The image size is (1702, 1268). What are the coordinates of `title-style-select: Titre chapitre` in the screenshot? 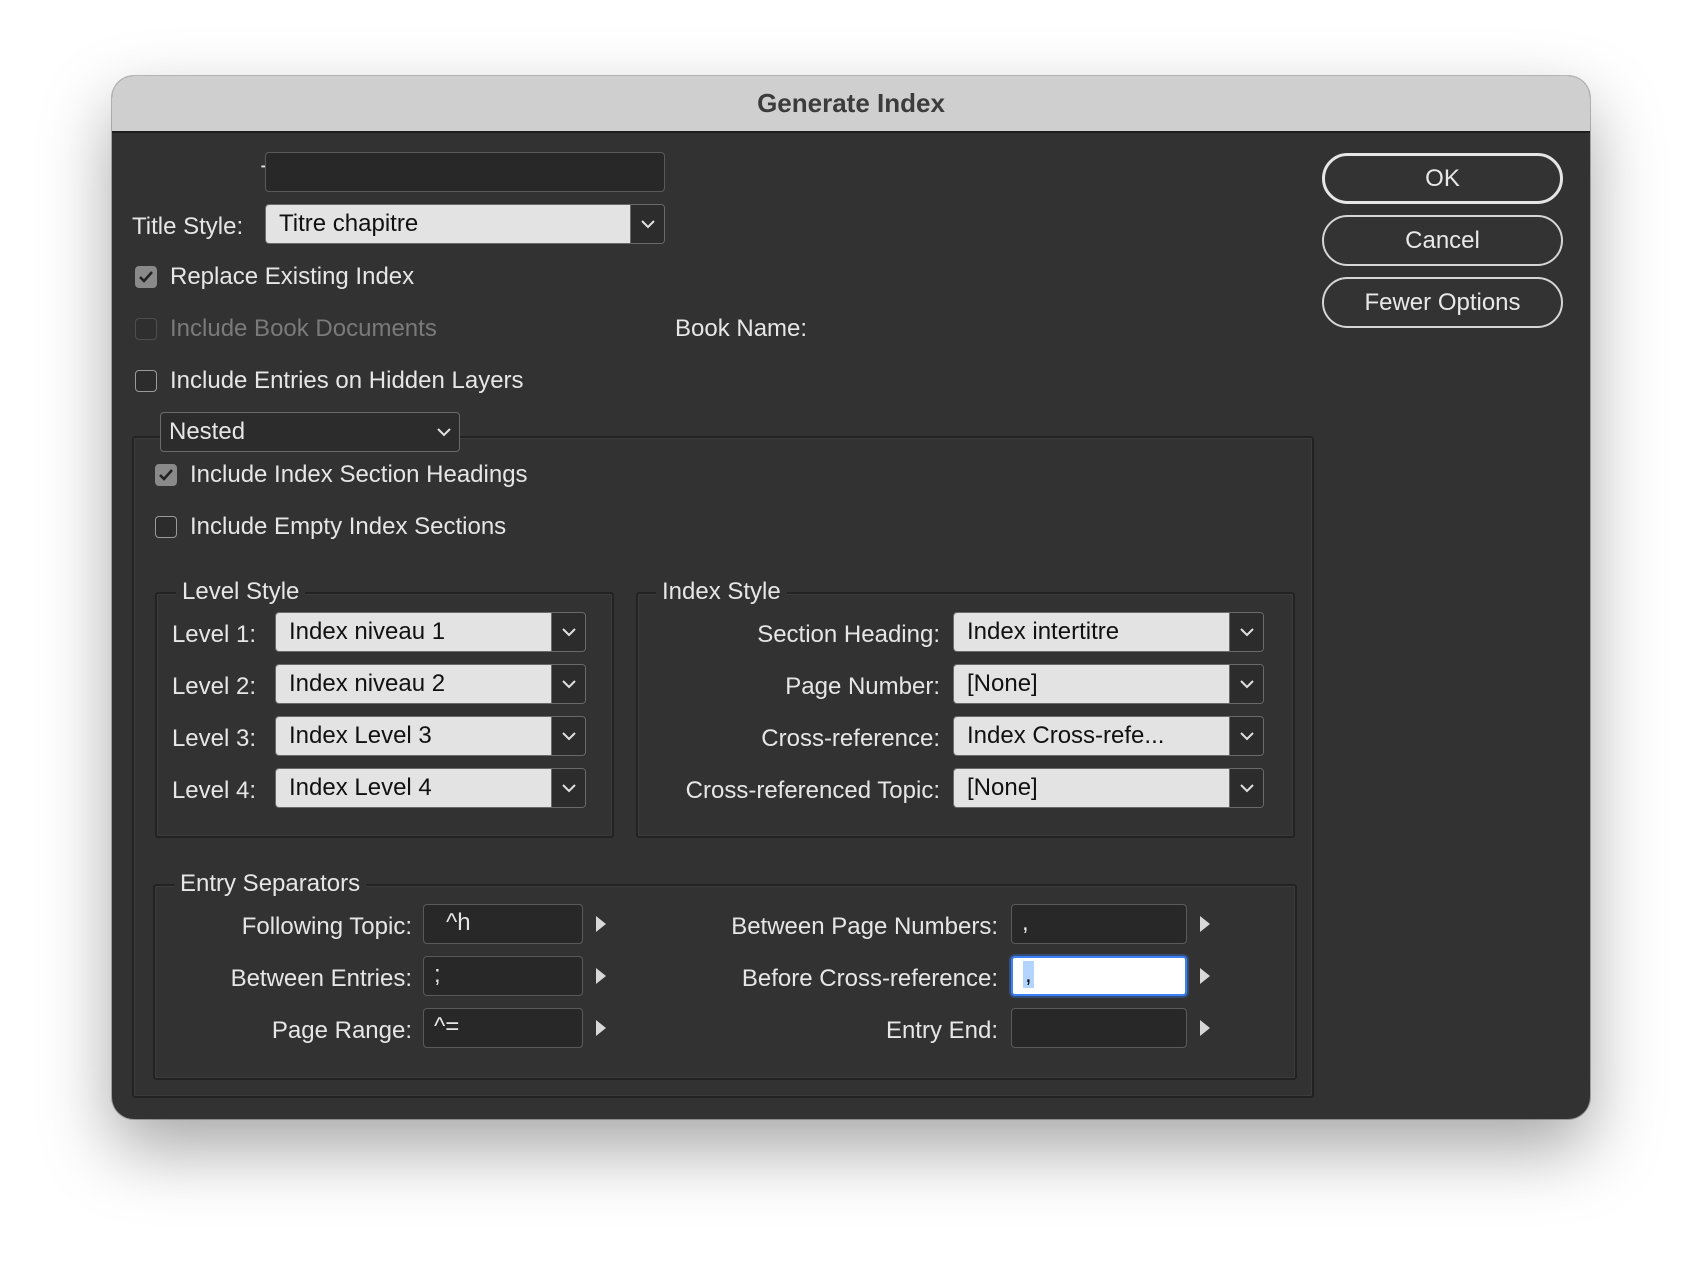 It's located at (465, 224).